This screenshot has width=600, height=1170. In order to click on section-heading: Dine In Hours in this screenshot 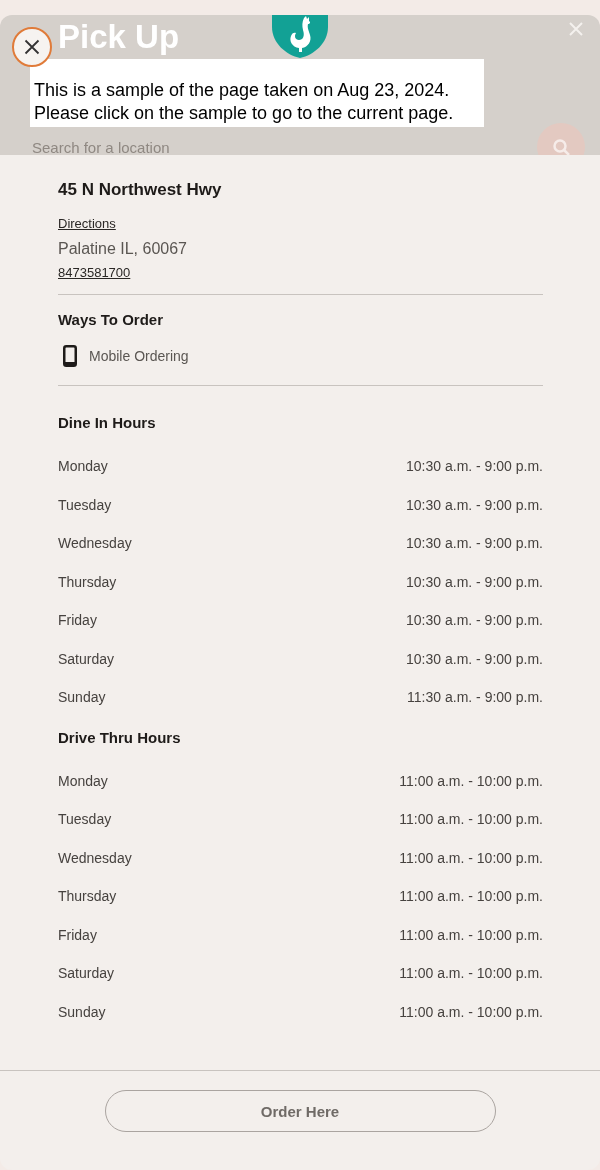, I will do `click(107, 423)`.